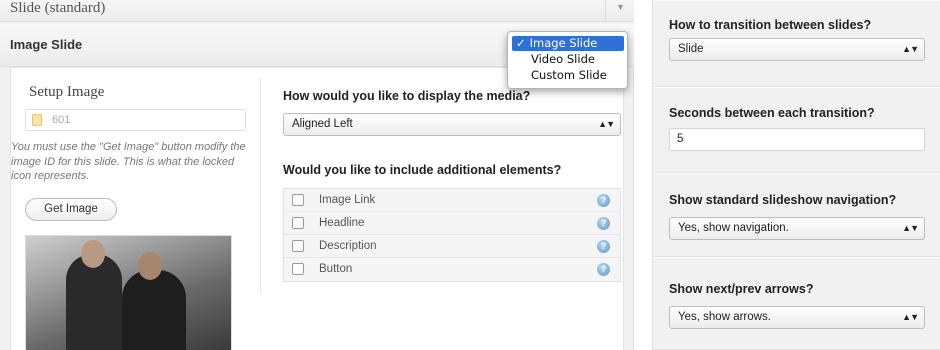  What do you see at coordinates (336, 269) in the screenshot?
I see `element-label: Button` at bounding box center [336, 269].